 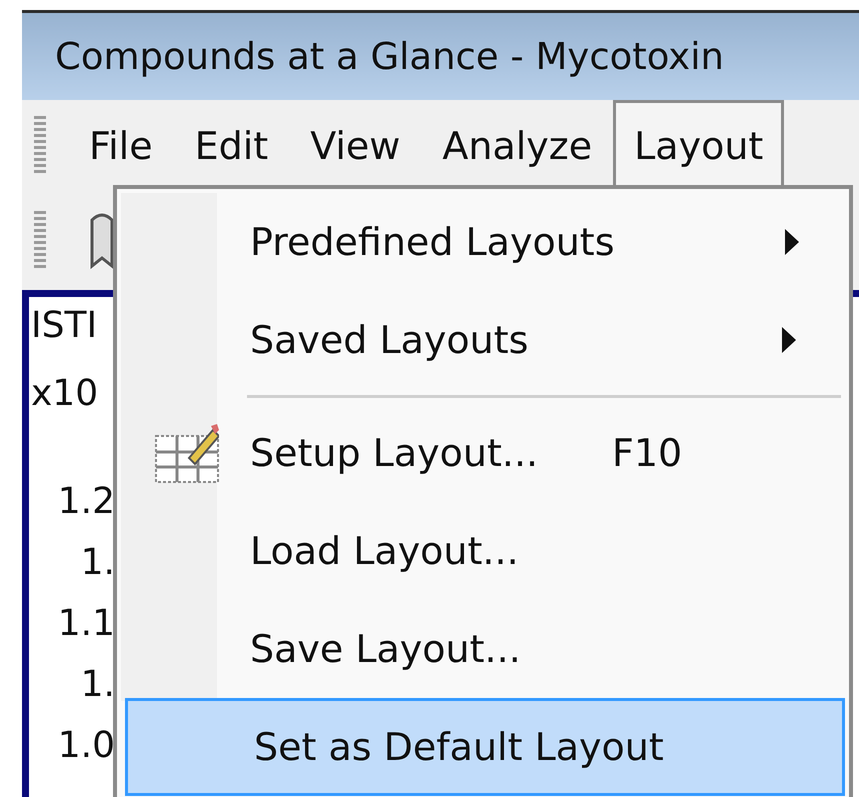 What do you see at coordinates (64, 326) in the screenshot?
I see `plot-title: ISTI` at bounding box center [64, 326].